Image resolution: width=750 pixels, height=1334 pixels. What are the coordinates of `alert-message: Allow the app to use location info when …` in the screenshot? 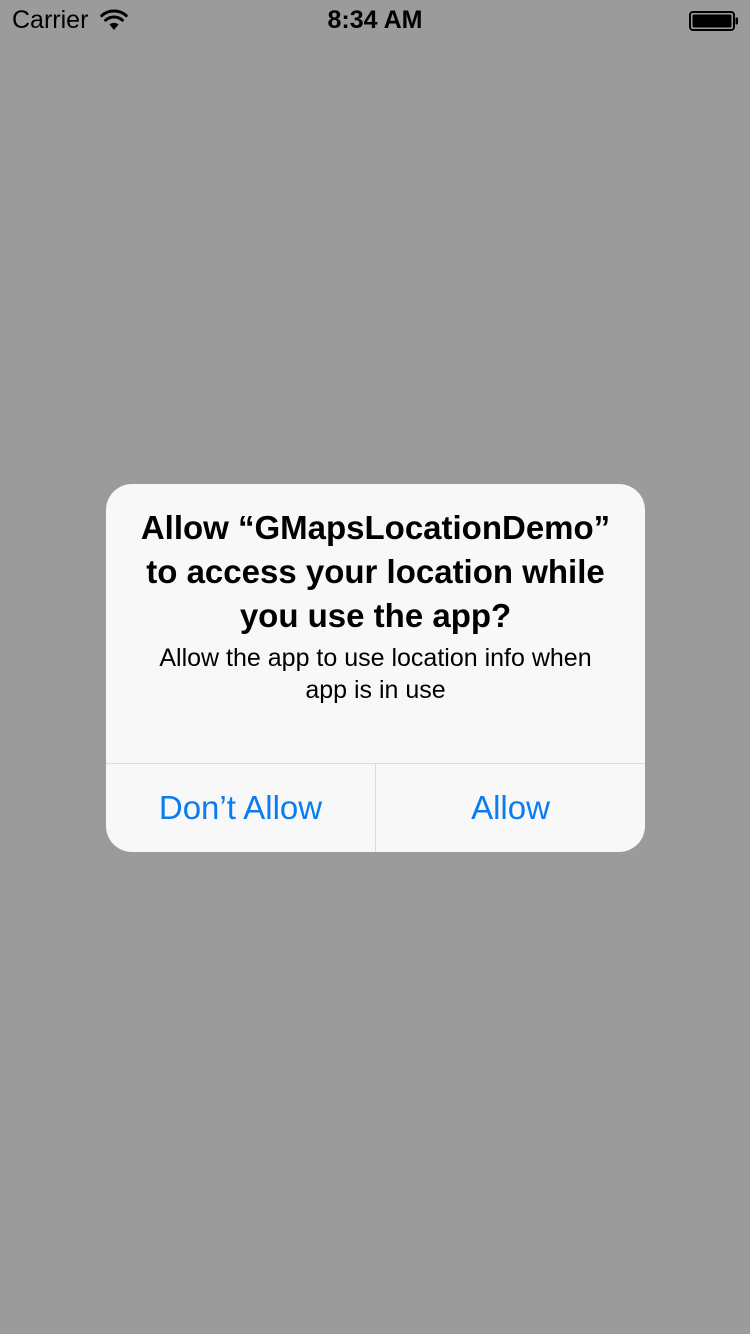 It's located at (375, 674).